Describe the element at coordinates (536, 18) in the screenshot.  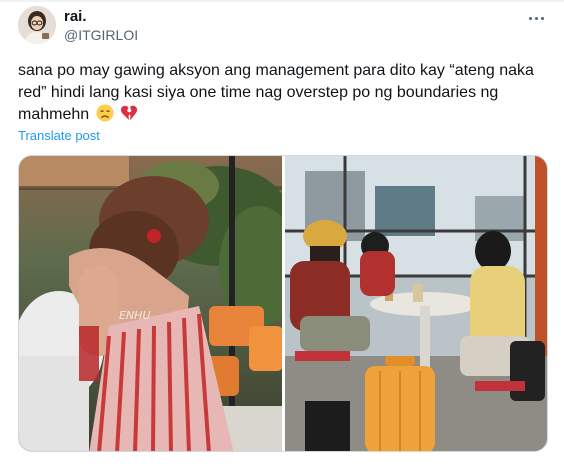
I see `more-options-icon` at that location.